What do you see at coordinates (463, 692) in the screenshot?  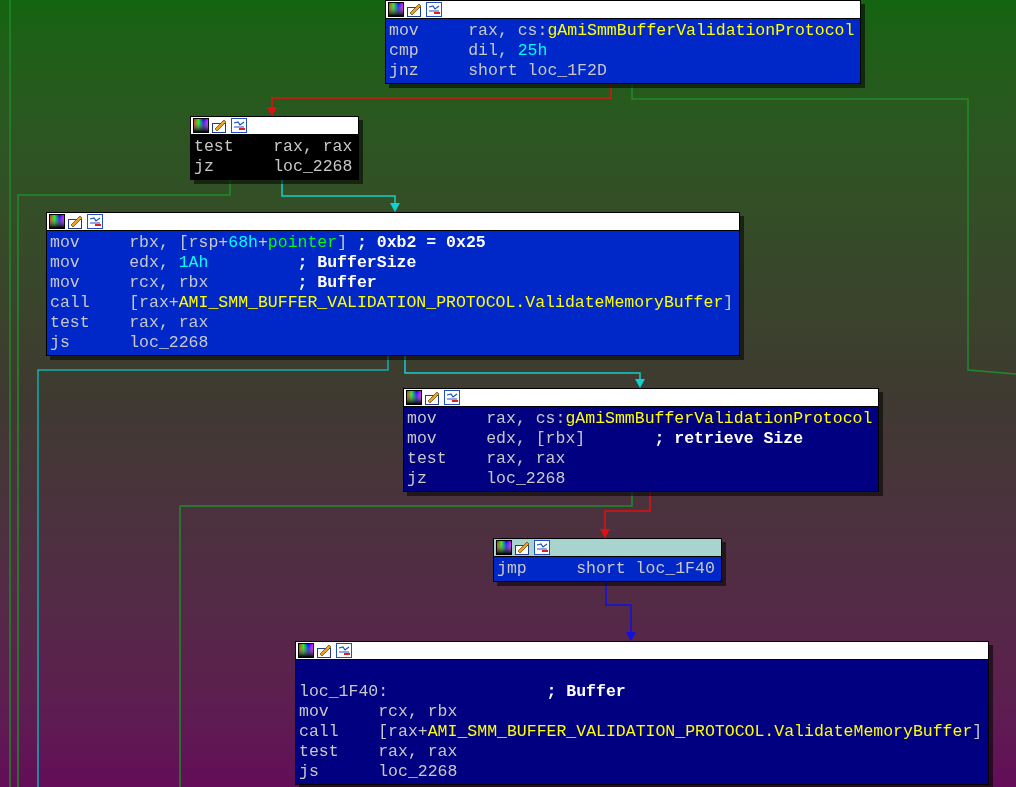 I see `instruction-line: loc_1F40: ; Buffer` at bounding box center [463, 692].